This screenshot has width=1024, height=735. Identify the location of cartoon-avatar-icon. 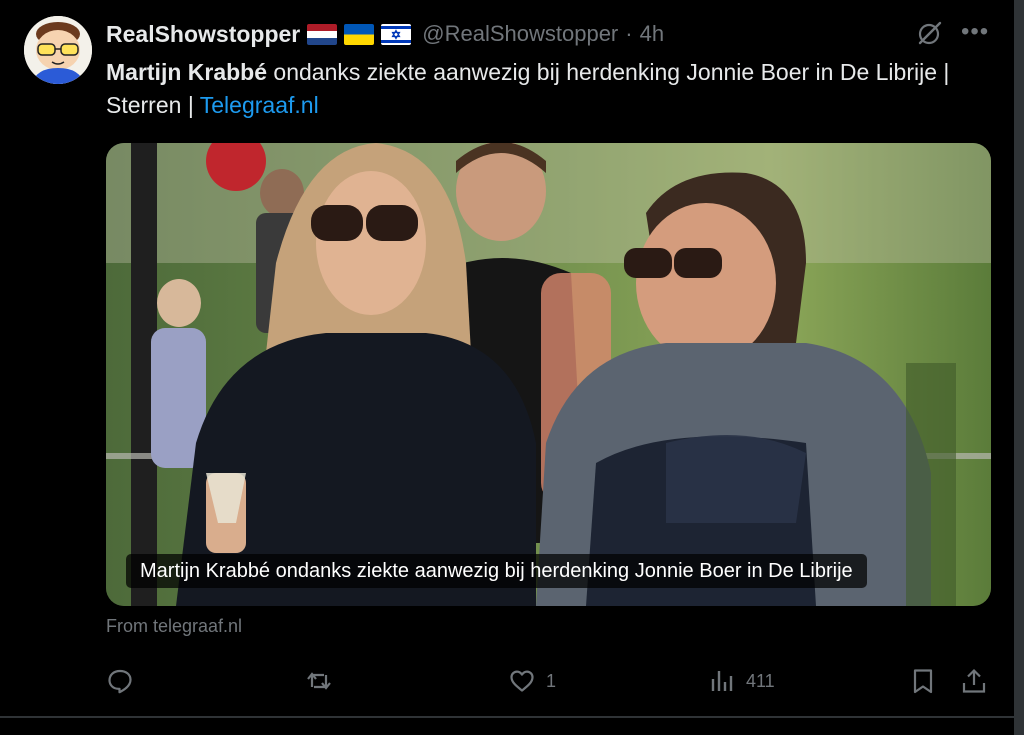
(58, 50).